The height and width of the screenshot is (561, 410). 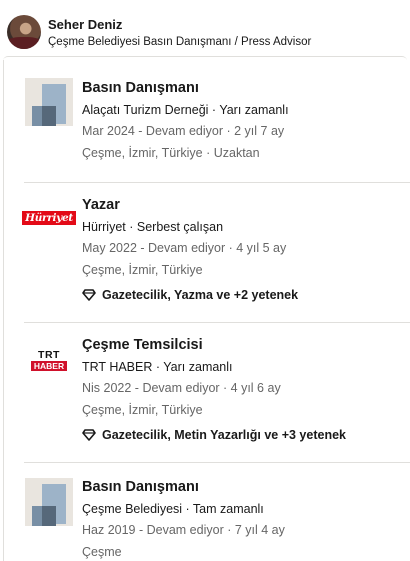 I want to click on avatar, so click(x=24, y=32).